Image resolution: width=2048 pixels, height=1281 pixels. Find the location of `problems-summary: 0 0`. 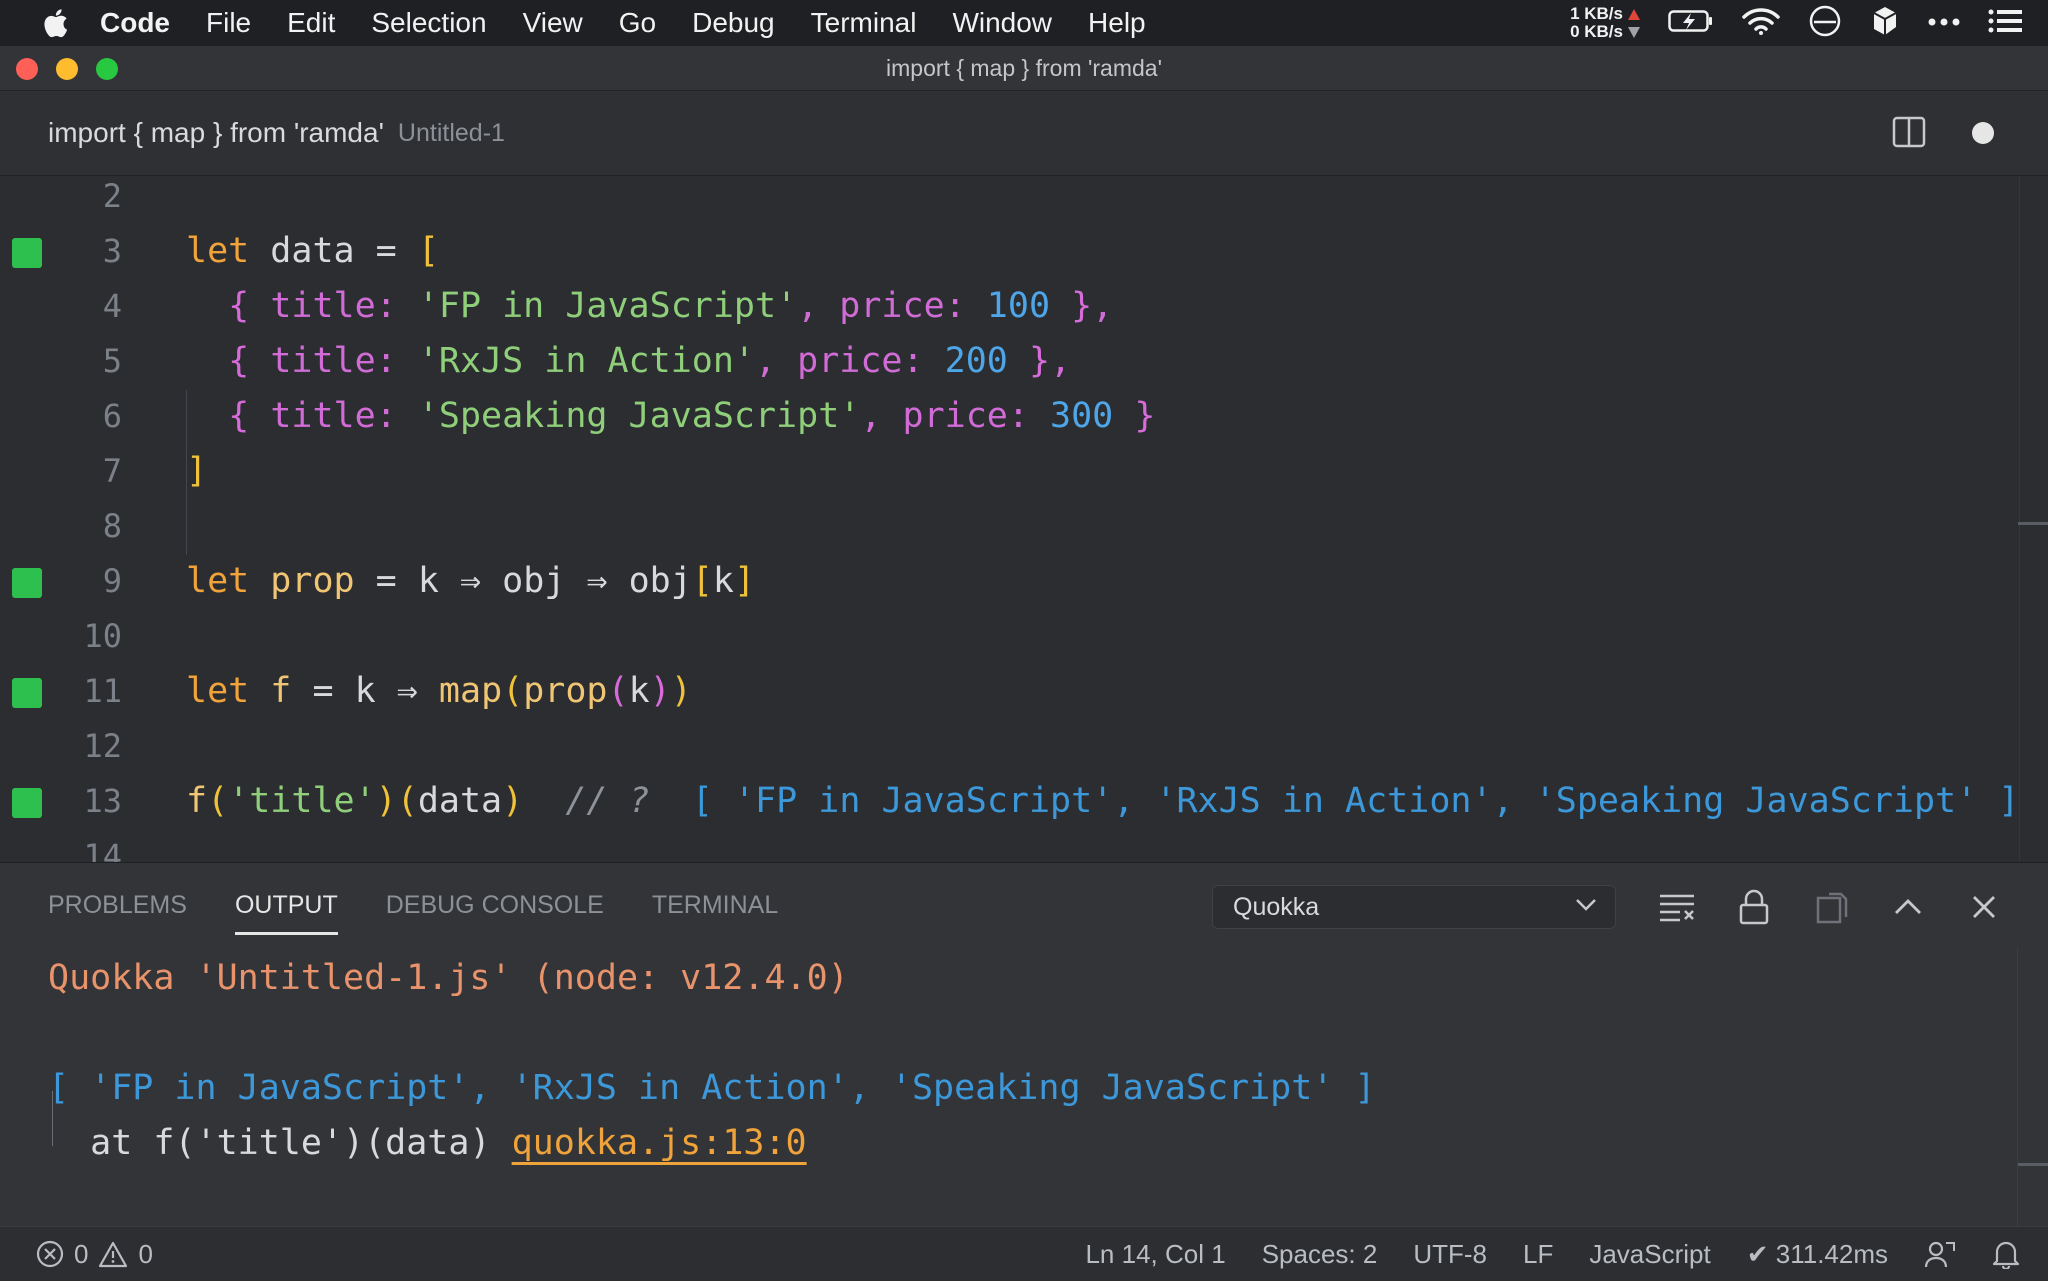

problems-summary: 0 0 is located at coordinates (94, 1254).